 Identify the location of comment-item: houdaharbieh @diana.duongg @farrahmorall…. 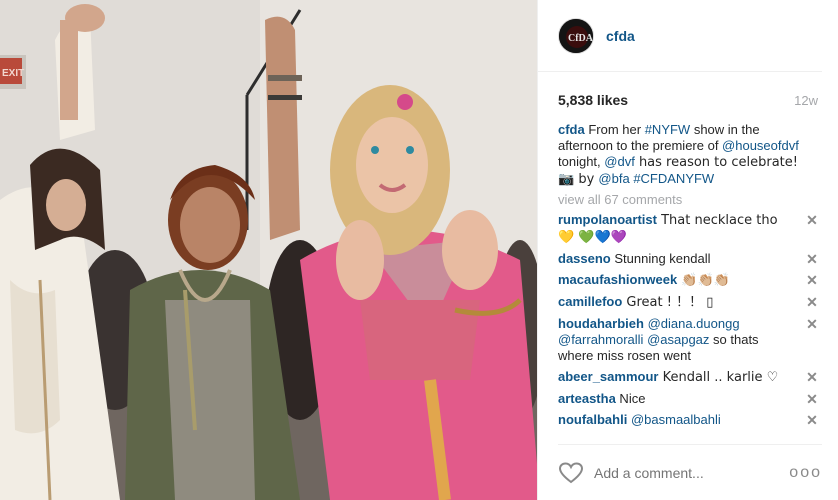
(688, 340).